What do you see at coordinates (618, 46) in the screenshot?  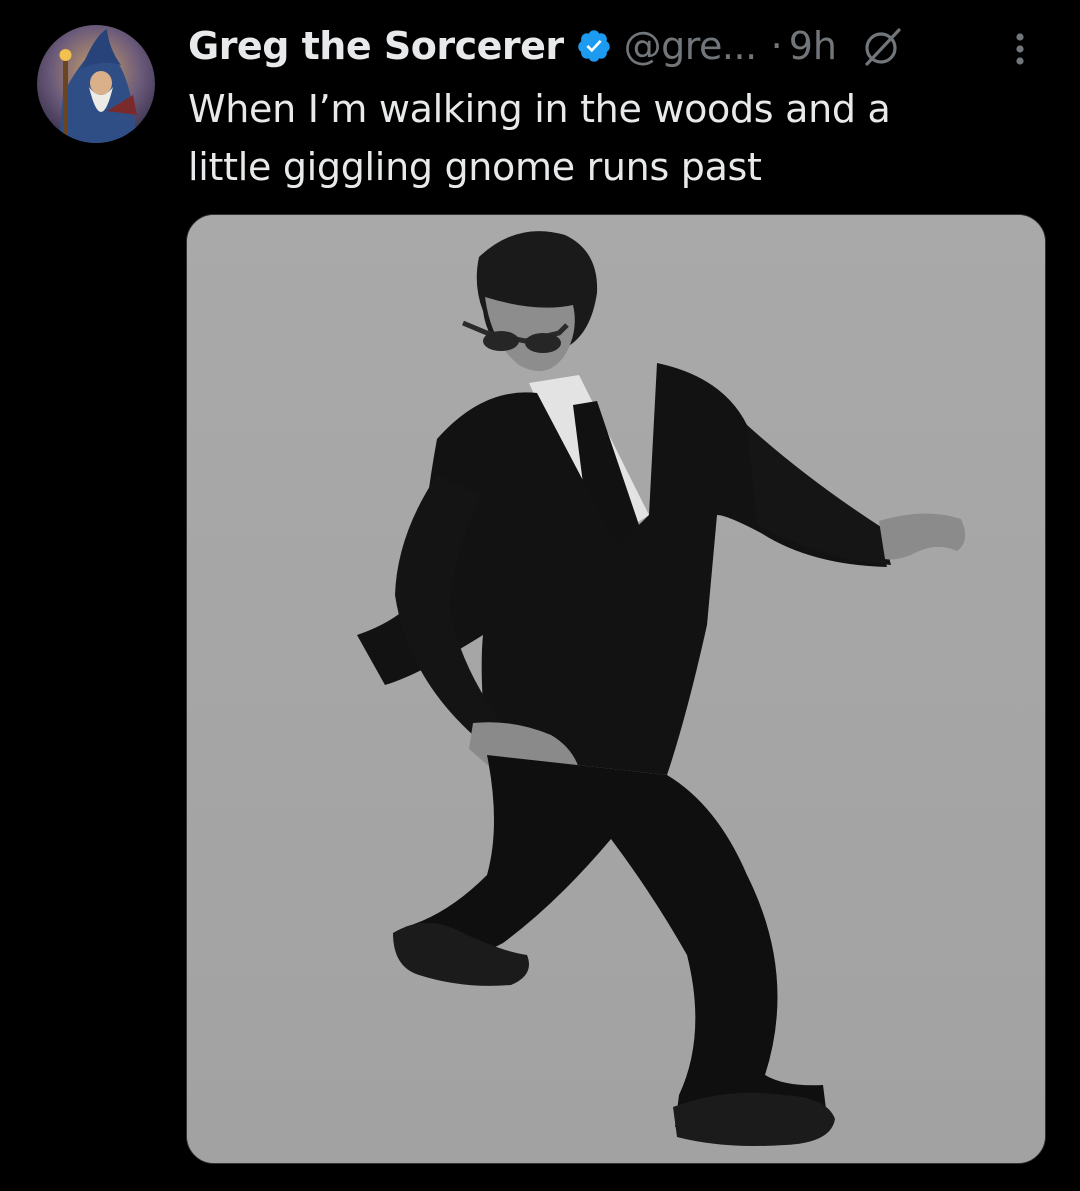 I see `tweet-header: Greg the Sorcerer @gre... · 9h` at bounding box center [618, 46].